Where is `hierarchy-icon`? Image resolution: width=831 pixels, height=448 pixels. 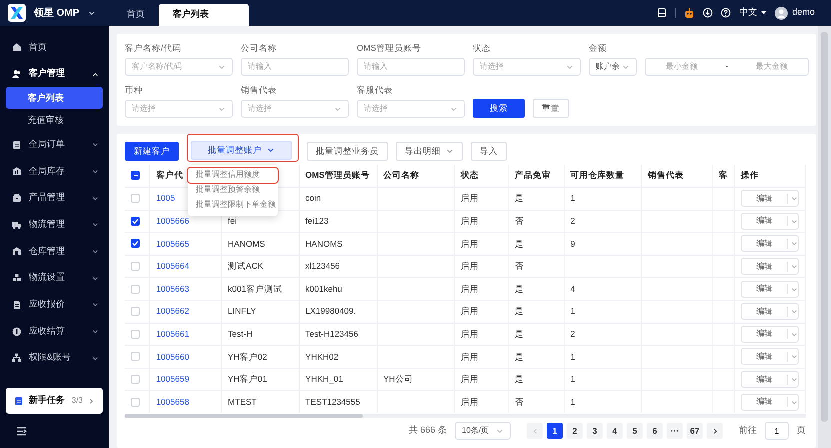
hierarchy-icon is located at coordinates (17, 358).